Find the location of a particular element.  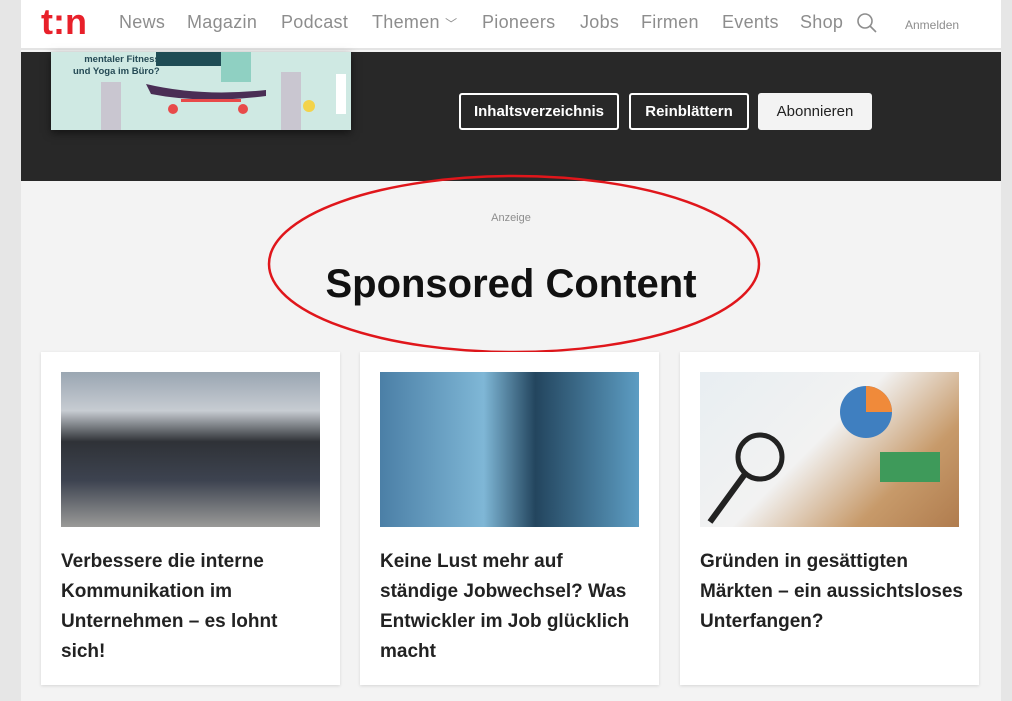

developer-photo is located at coordinates (509, 449).